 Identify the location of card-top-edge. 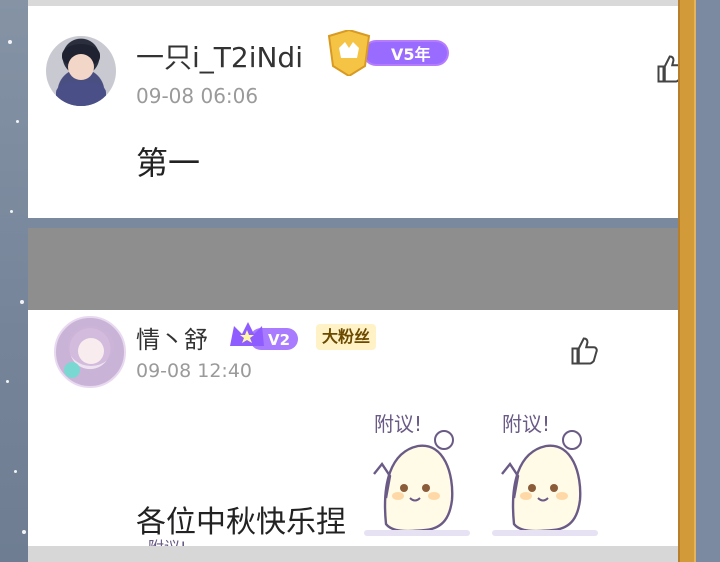
(353, 3).